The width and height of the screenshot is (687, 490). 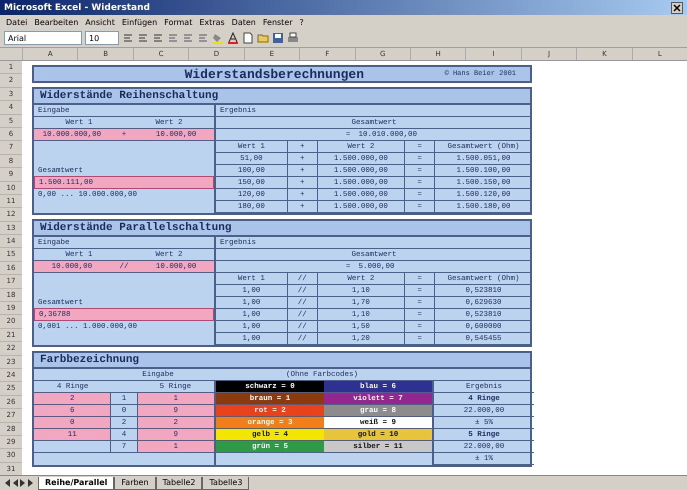 What do you see at coordinates (17, 22) in the screenshot?
I see `menu-item: Datei` at bounding box center [17, 22].